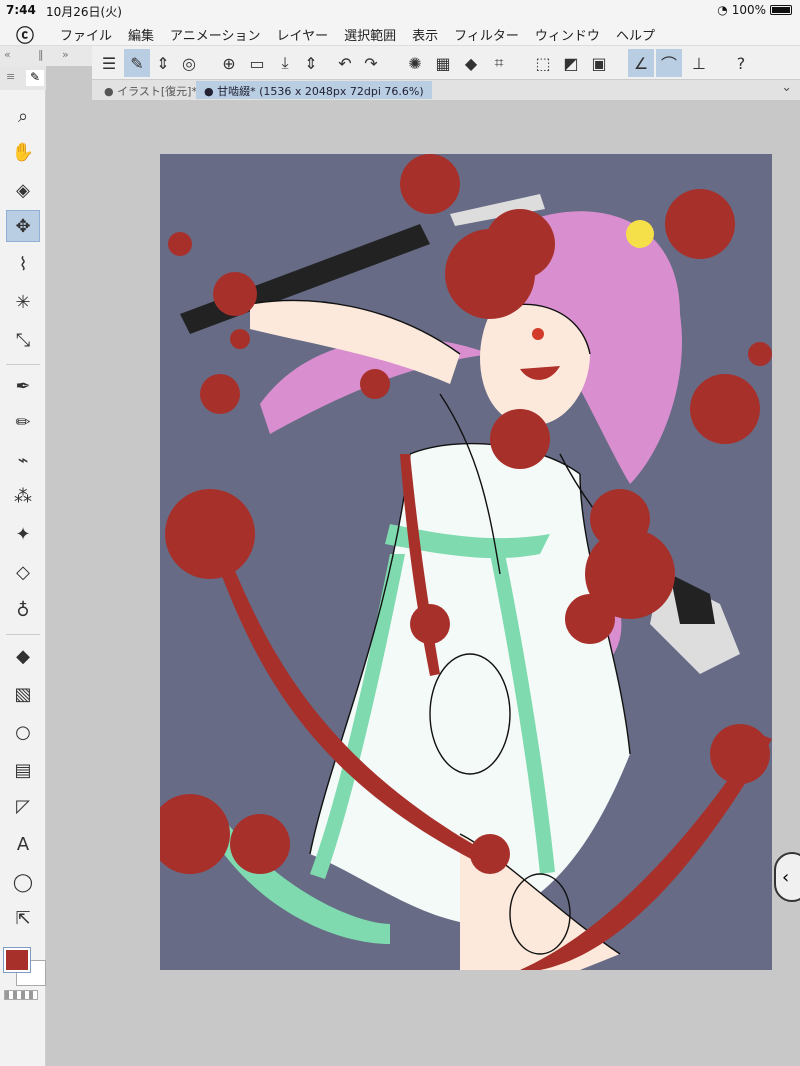 This screenshot has width=800, height=1066. I want to click on save-icon: ⤓, so click(285, 63).